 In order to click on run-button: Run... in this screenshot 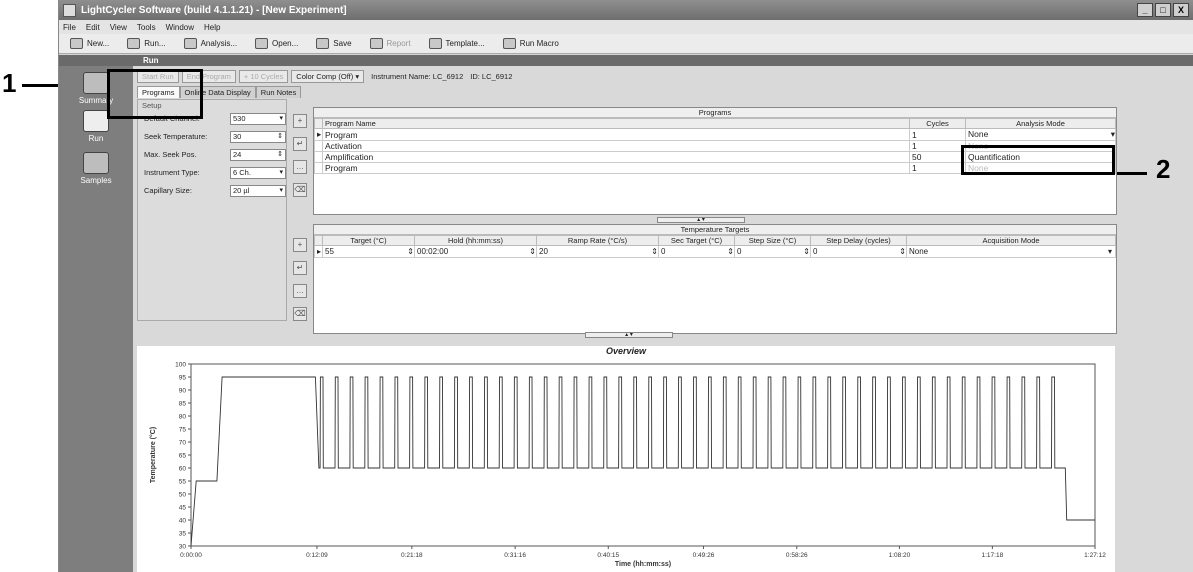, I will do `click(146, 43)`.